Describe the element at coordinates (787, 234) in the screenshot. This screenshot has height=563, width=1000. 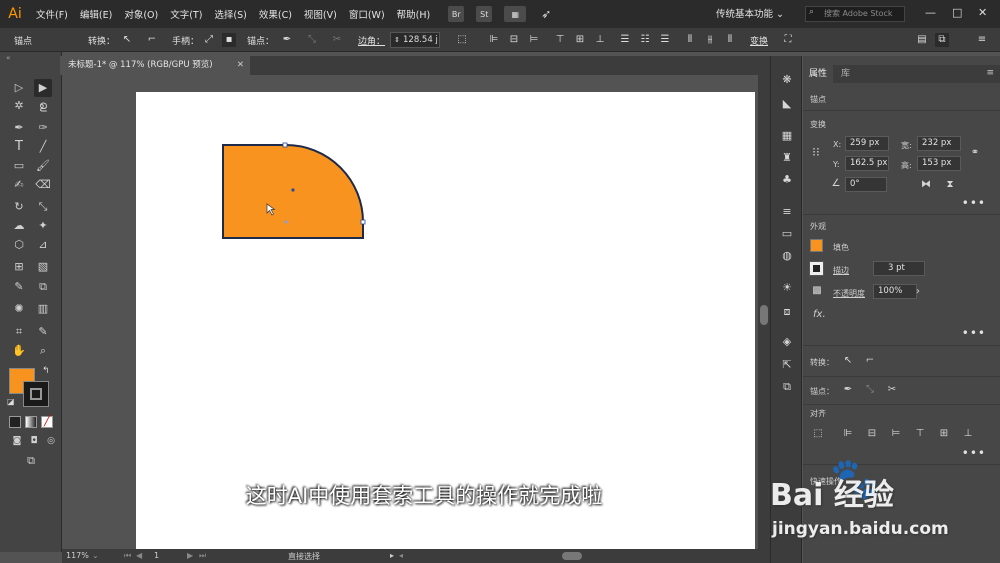
I see `gradient-panel-icon: ▭` at that location.